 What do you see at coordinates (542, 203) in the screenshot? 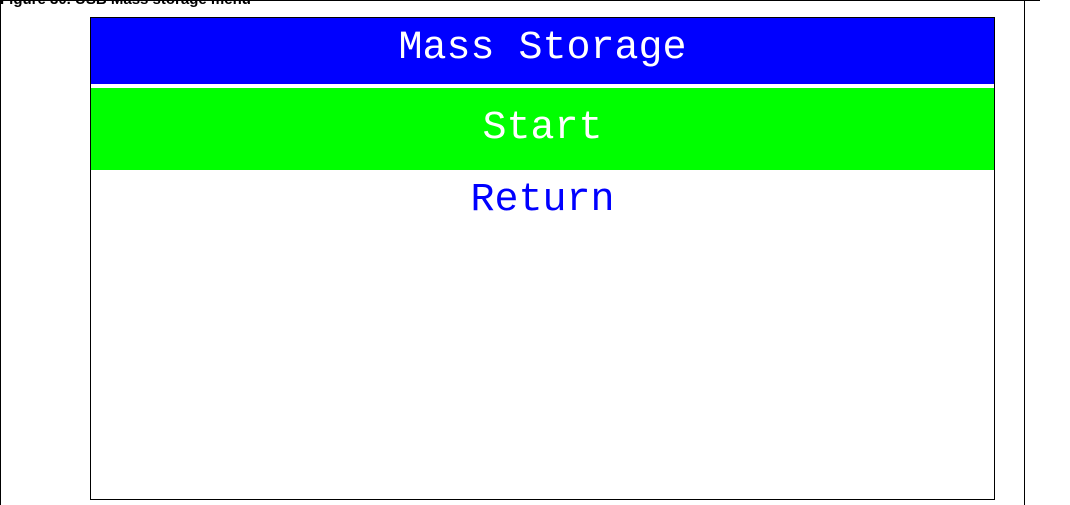
I see `menu-item-return: Return` at bounding box center [542, 203].